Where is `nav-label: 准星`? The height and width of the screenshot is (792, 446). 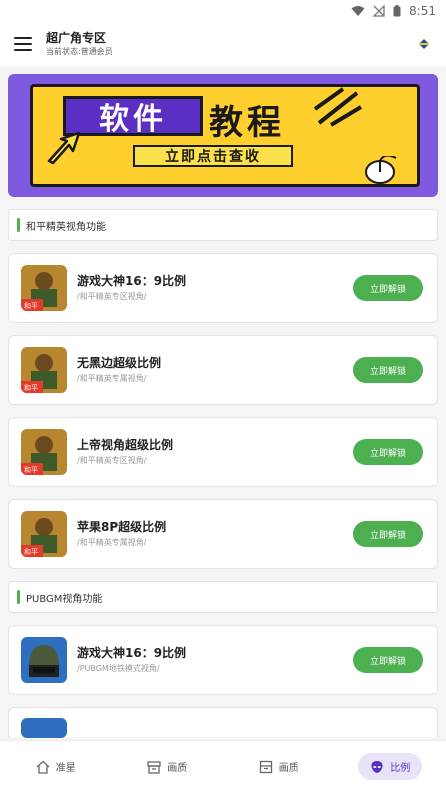 nav-label: 准星 is located at coordinates (65, 768).